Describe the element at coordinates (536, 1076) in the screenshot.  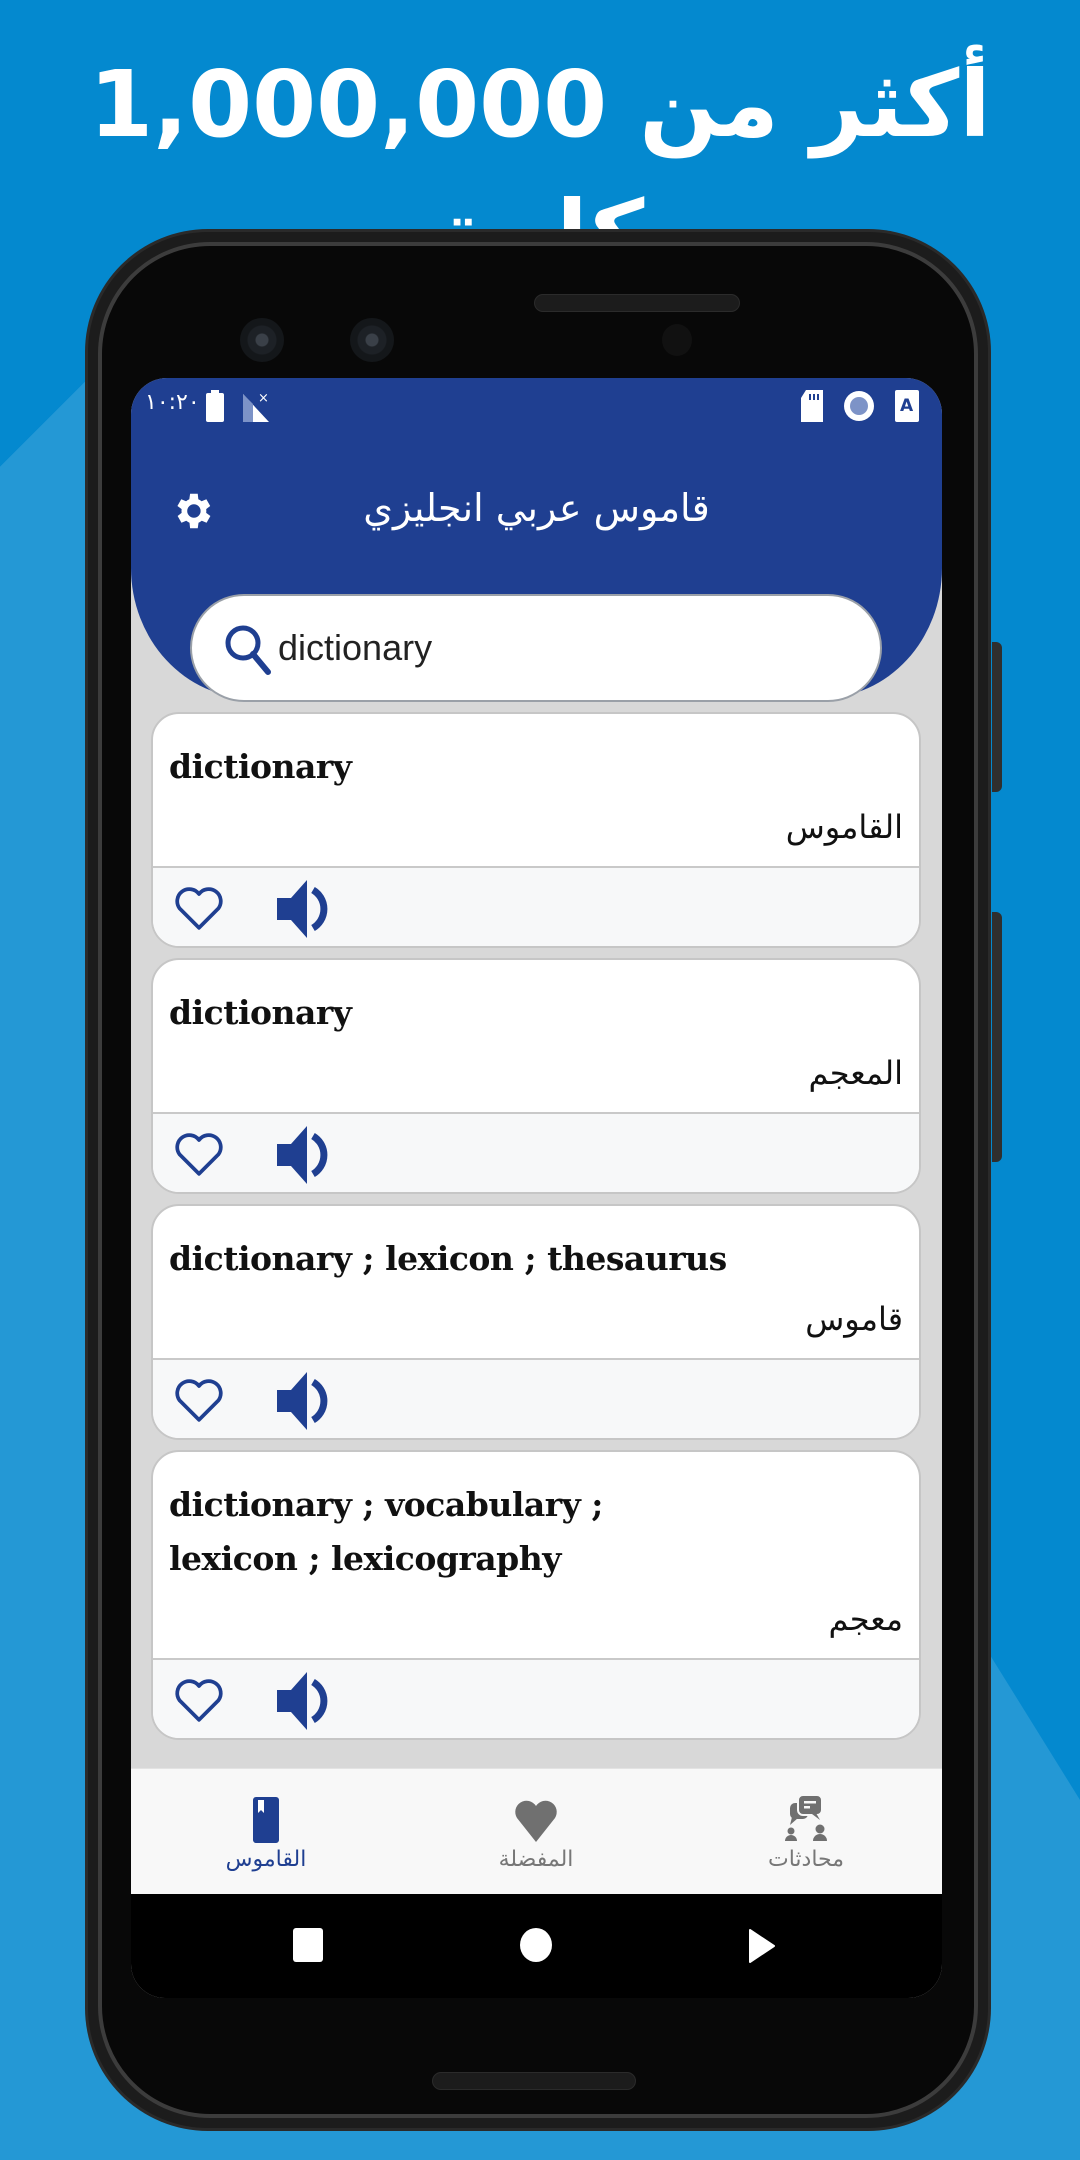
I see `result-card: dictionary المعجم` at that location.